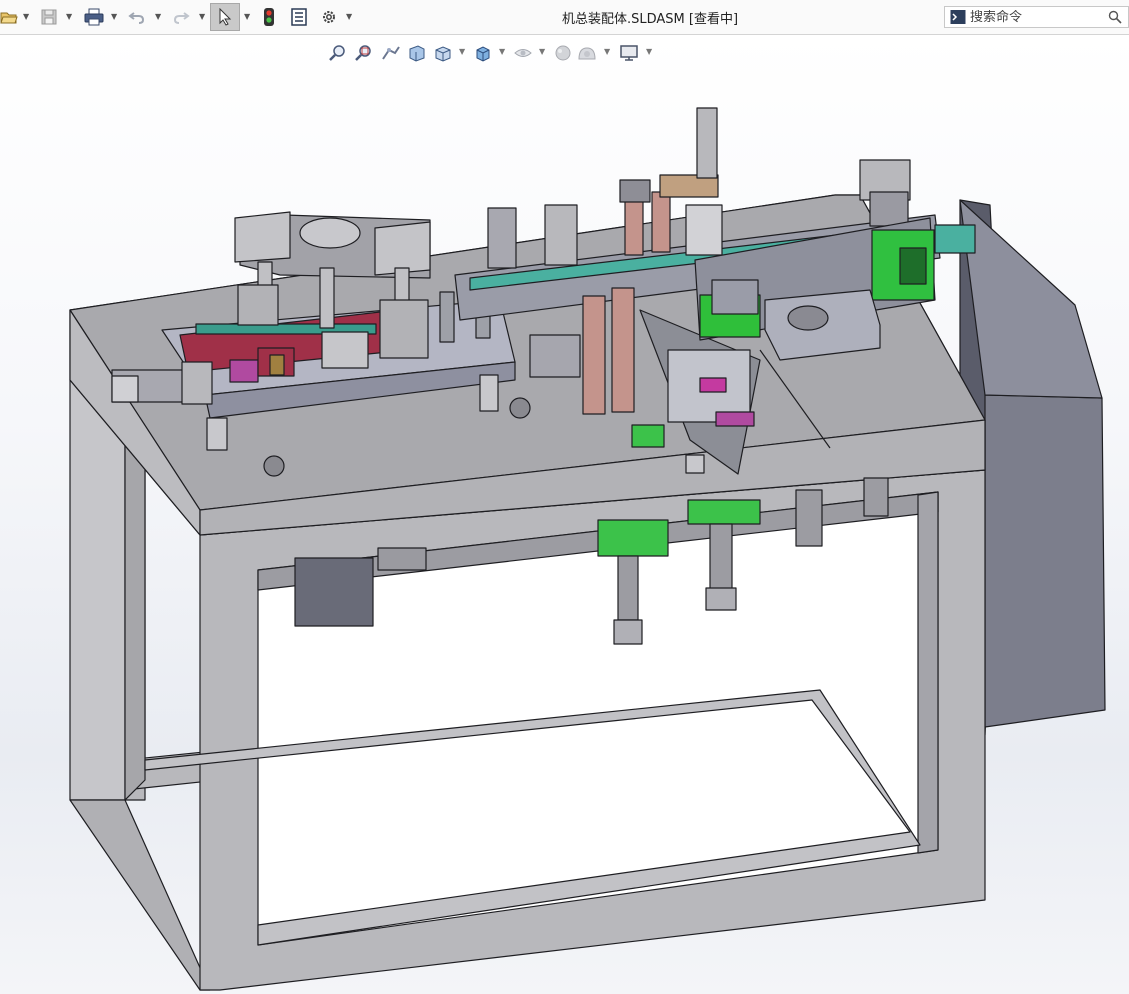 The image size is (1129, 994). I want to click on redo-dropdown-icon: ▼, so click(202, 16).